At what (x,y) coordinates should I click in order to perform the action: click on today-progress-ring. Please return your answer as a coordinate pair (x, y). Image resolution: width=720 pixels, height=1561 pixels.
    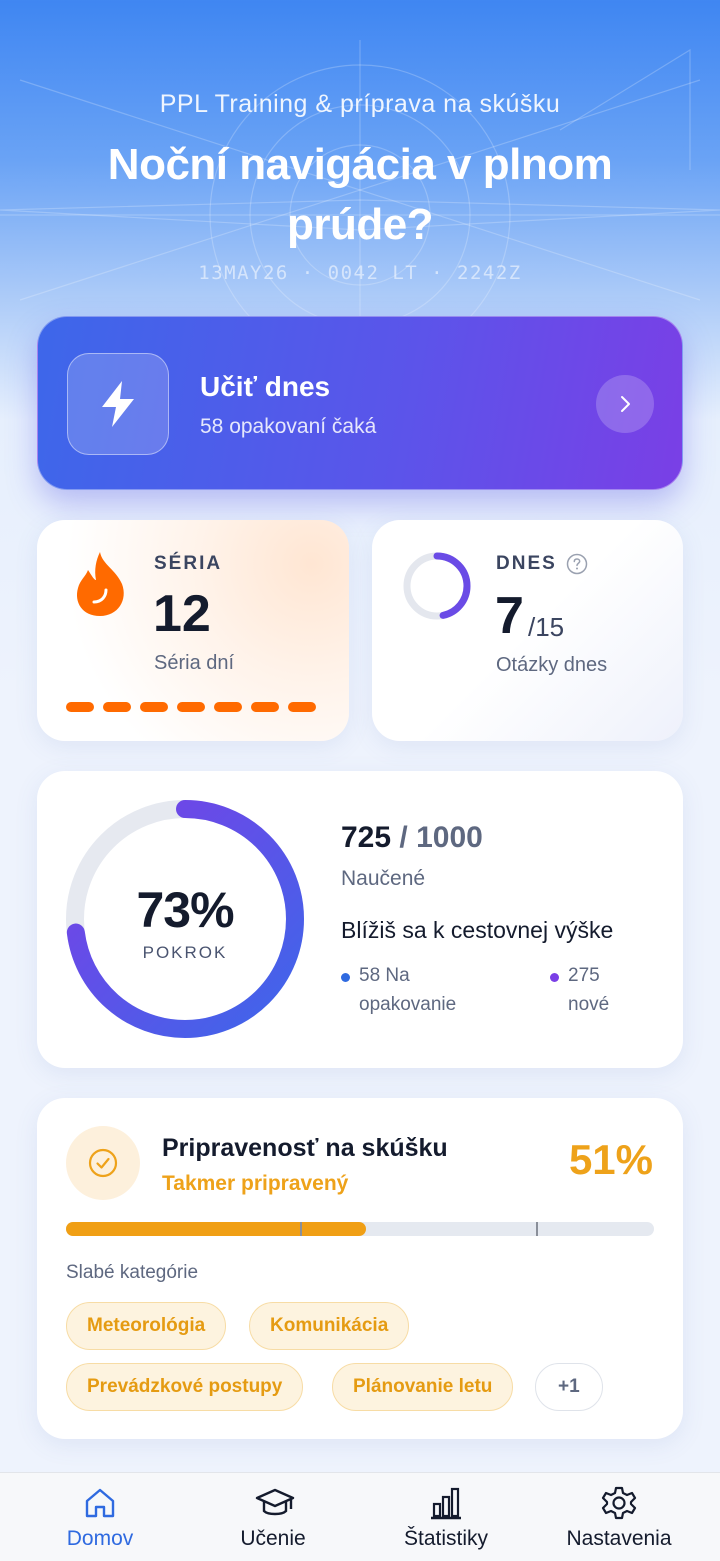
    Looking at the image, I should click on (437, 586).